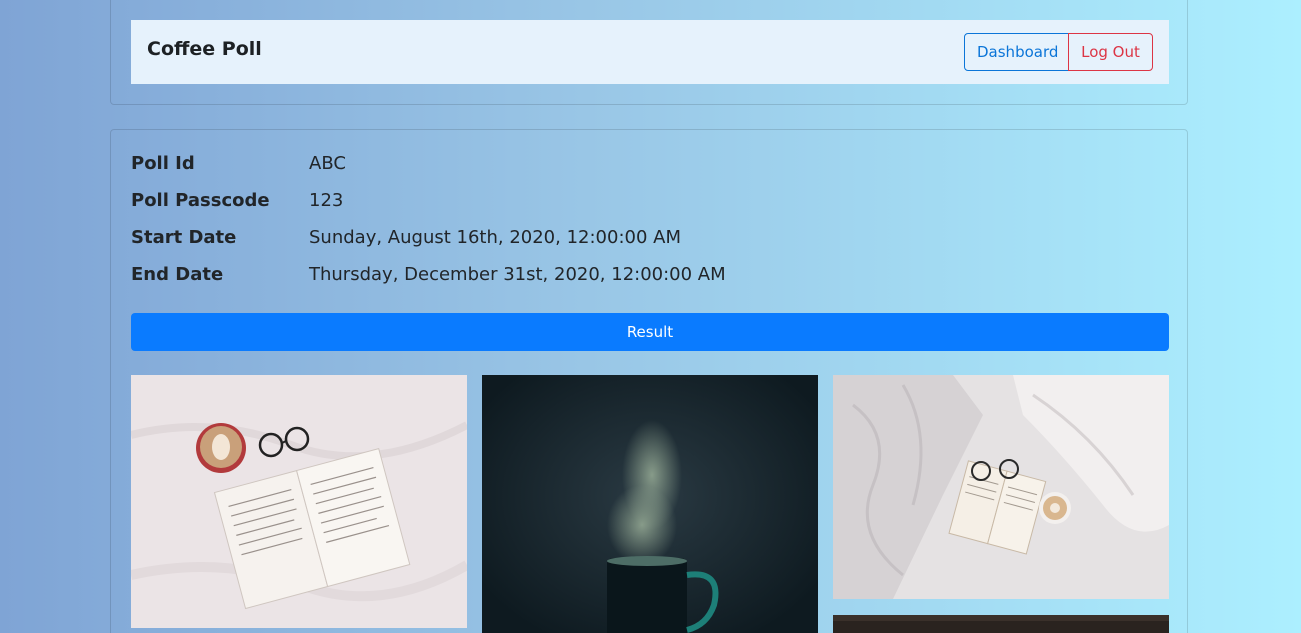  I want to click on start-date-value: Sunday, August 16th, 2020, 12:00:00 AM, so click(495, 237).